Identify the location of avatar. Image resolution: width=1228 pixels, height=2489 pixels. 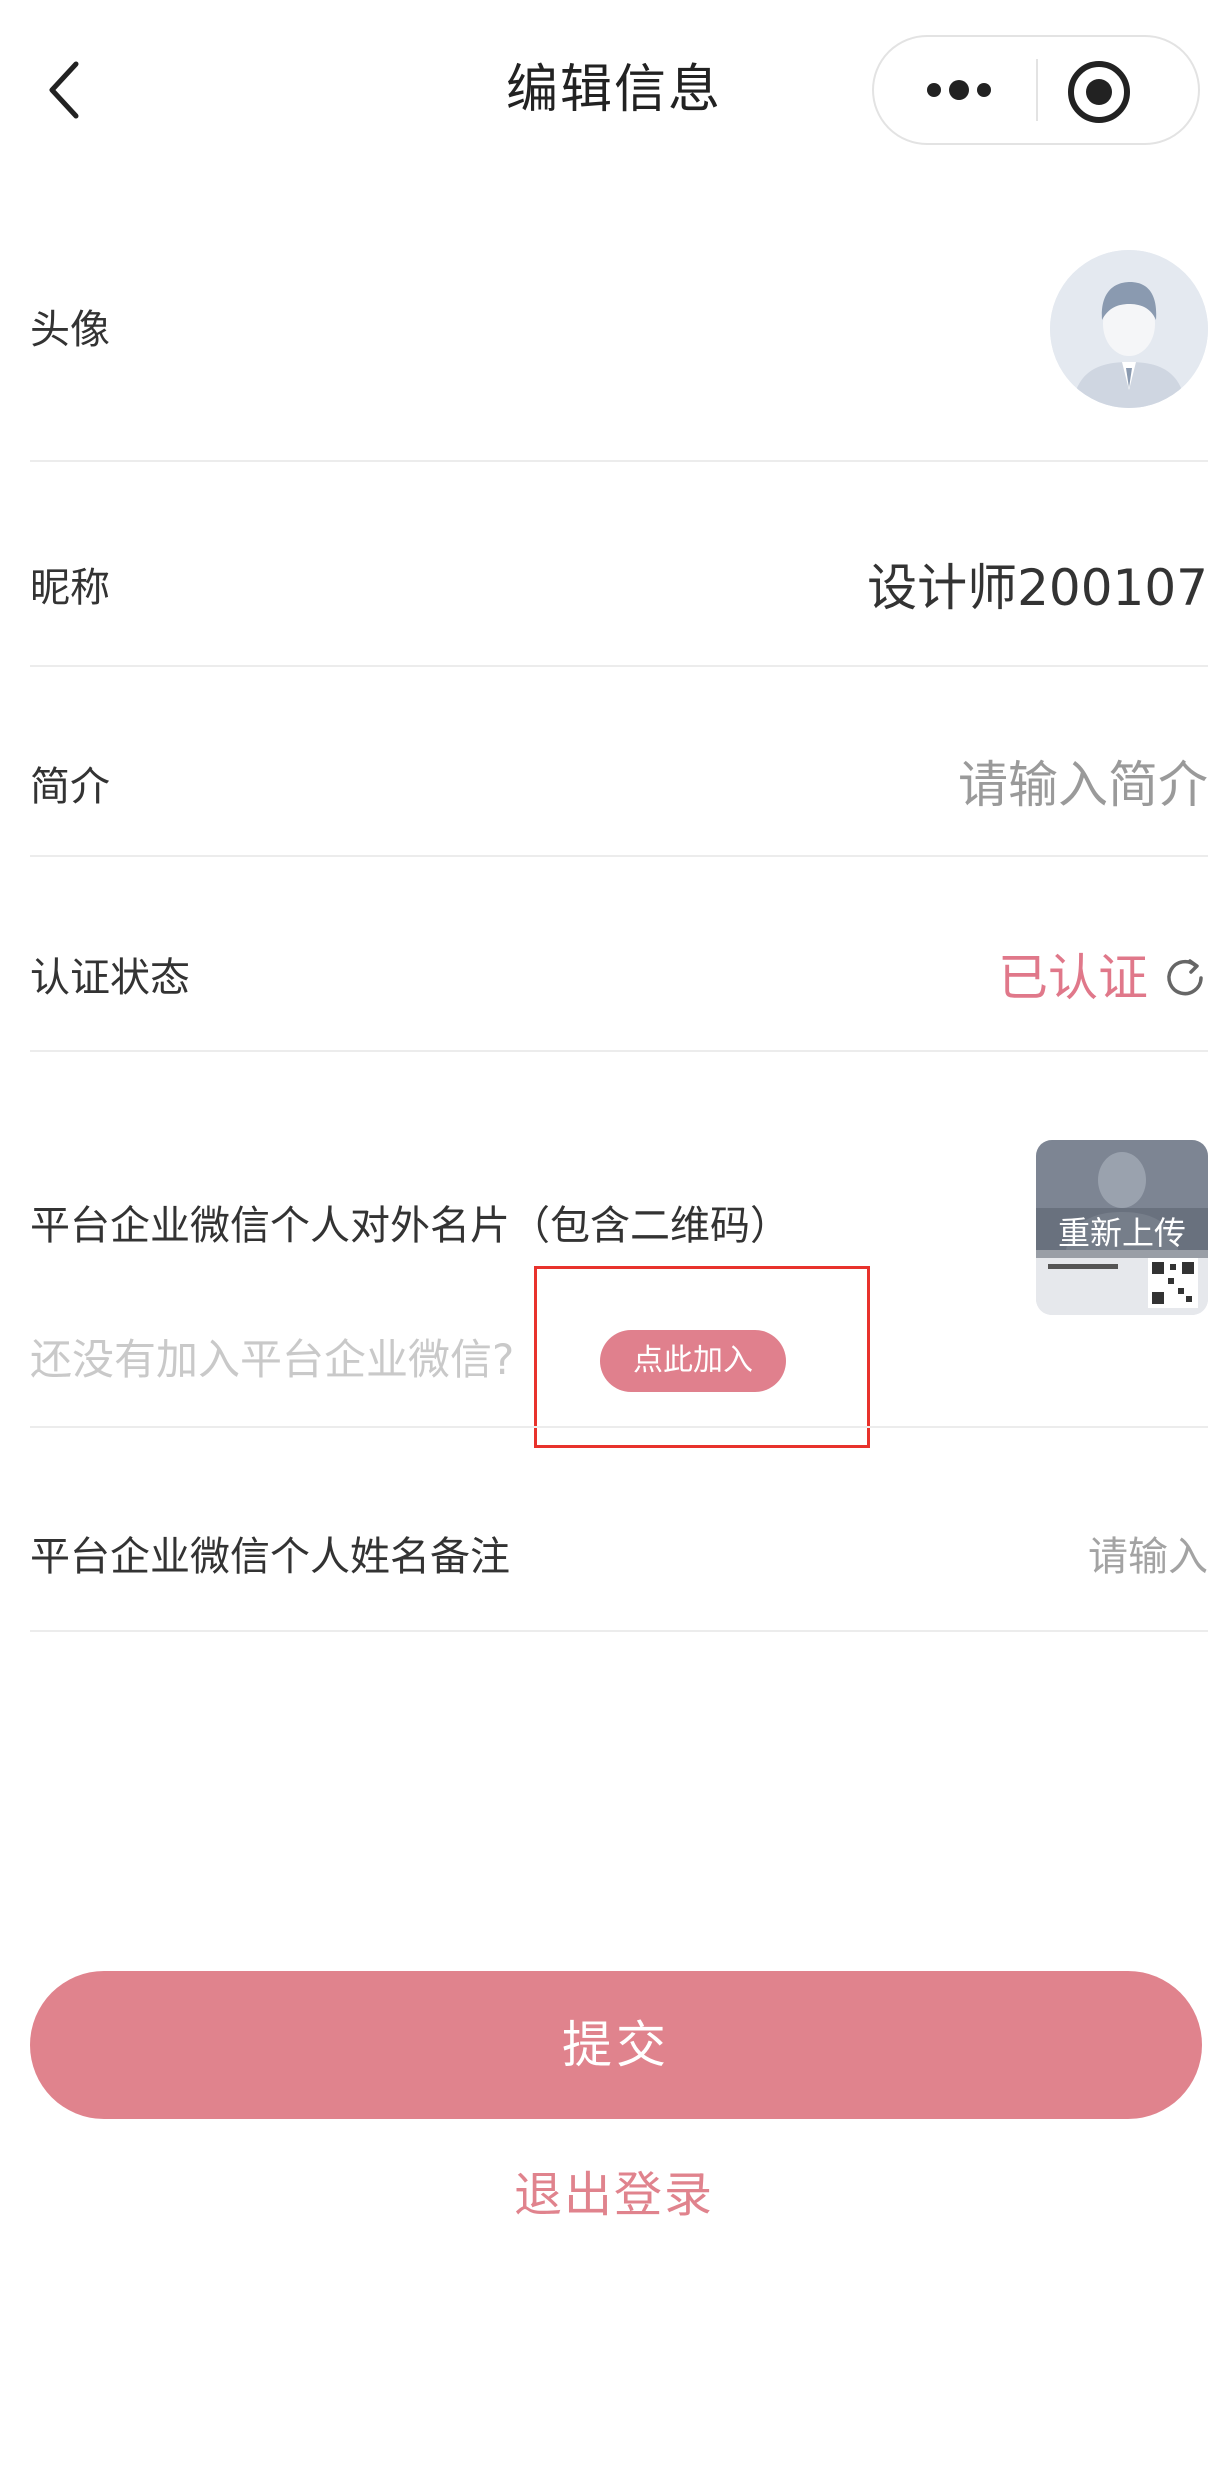
(1129, 329).